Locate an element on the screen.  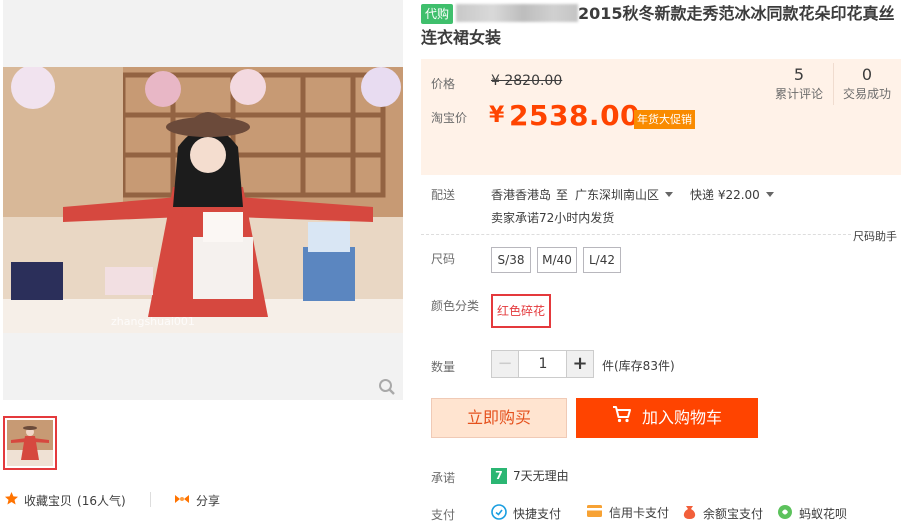
promo-badge: 年货大促销 is located at coordinates (664, 119).